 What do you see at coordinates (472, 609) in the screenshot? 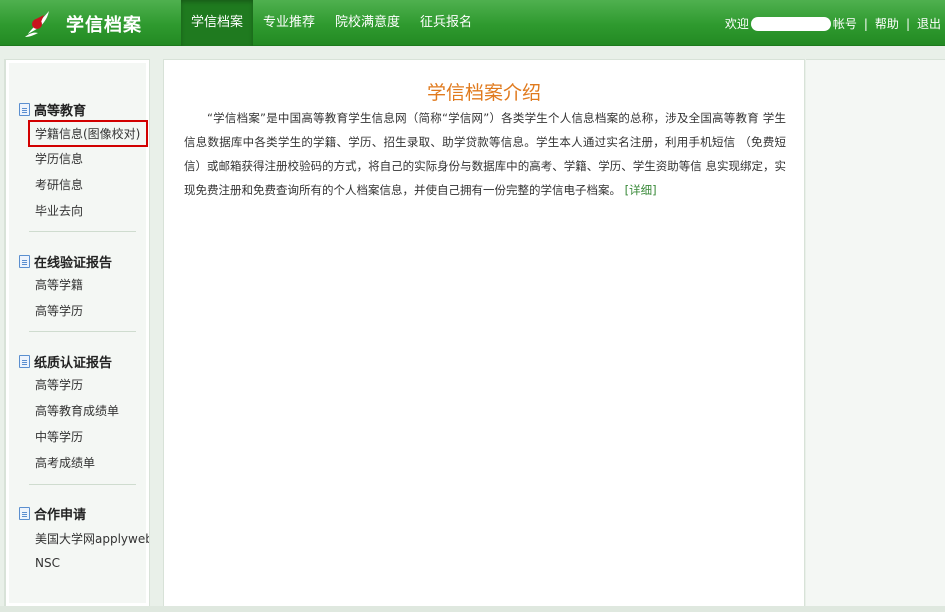
I see `bottom-strip` at bounding box center [472, 609].